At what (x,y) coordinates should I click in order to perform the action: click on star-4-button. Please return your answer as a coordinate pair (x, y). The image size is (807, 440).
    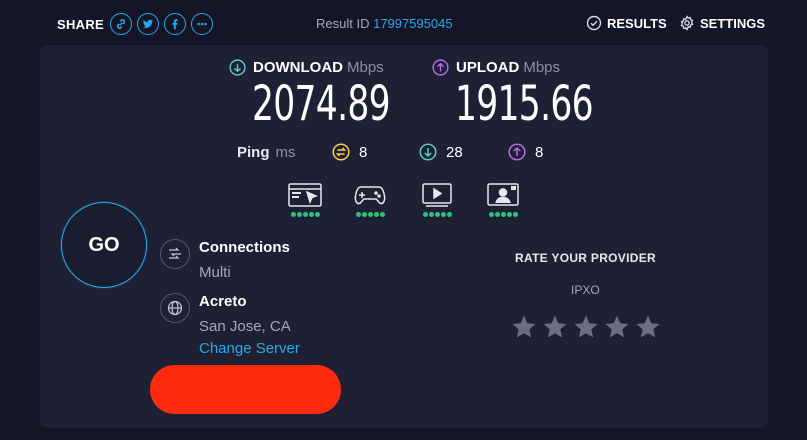
    Looking at the image, I should click on (617, 327).